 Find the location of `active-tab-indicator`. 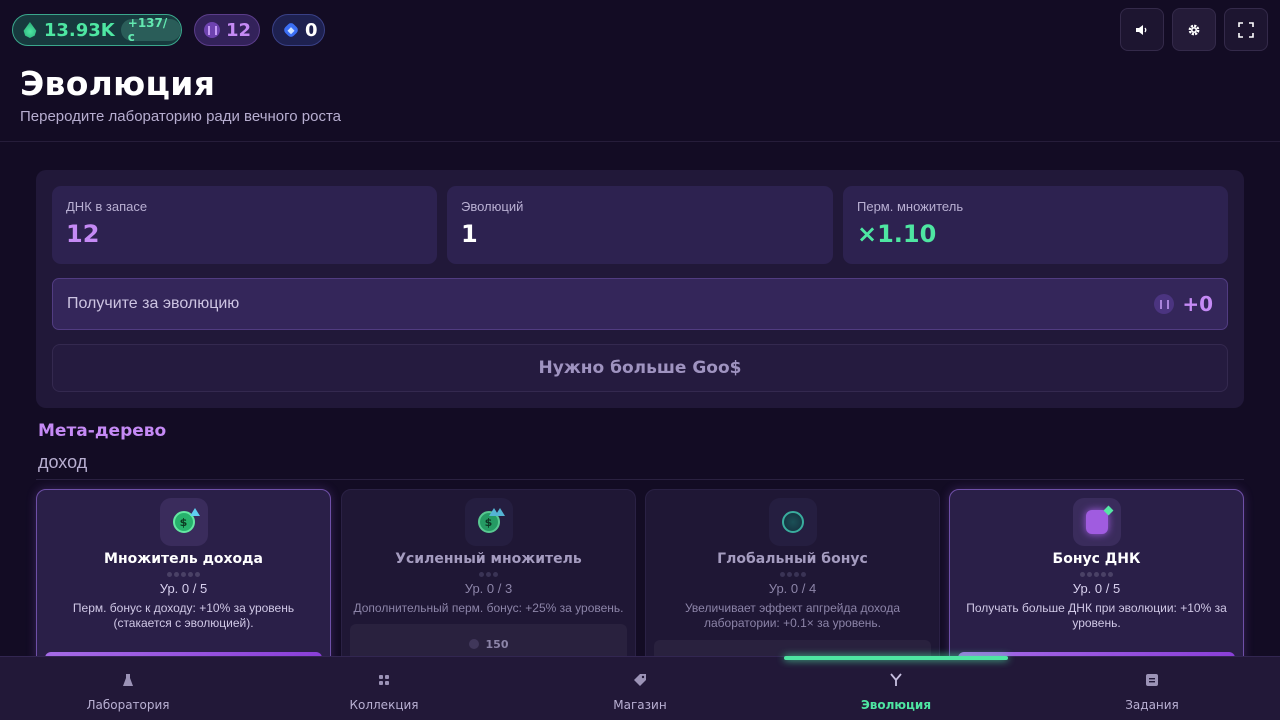

active-tab-indicator is located at coordinates (896, 658).